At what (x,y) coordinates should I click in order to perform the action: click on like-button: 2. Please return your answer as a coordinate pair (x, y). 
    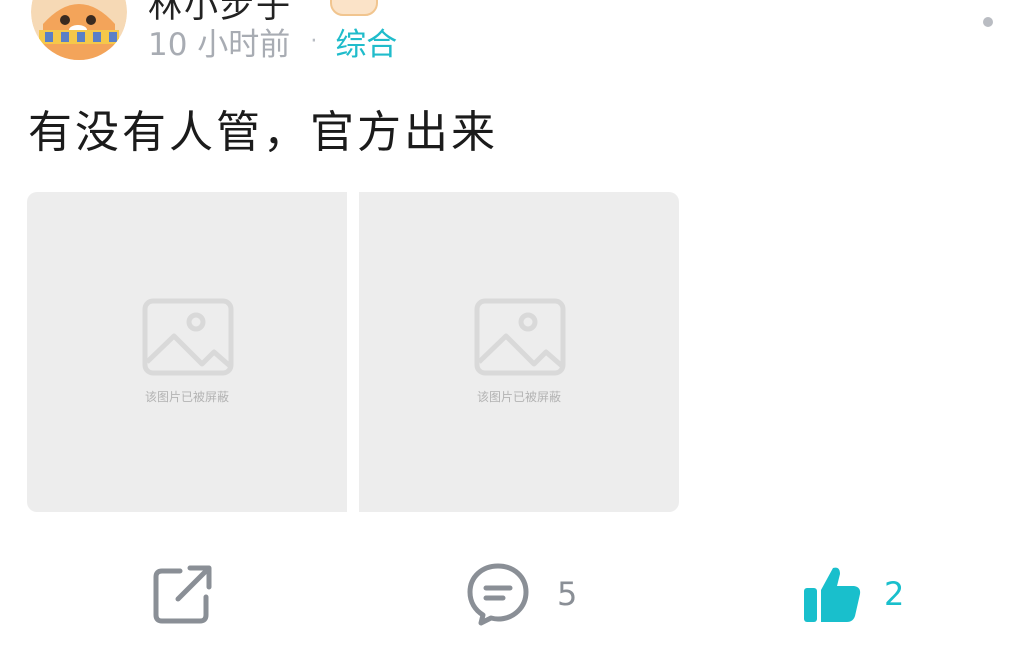
    Looking at the image, I should click on (853, 594).